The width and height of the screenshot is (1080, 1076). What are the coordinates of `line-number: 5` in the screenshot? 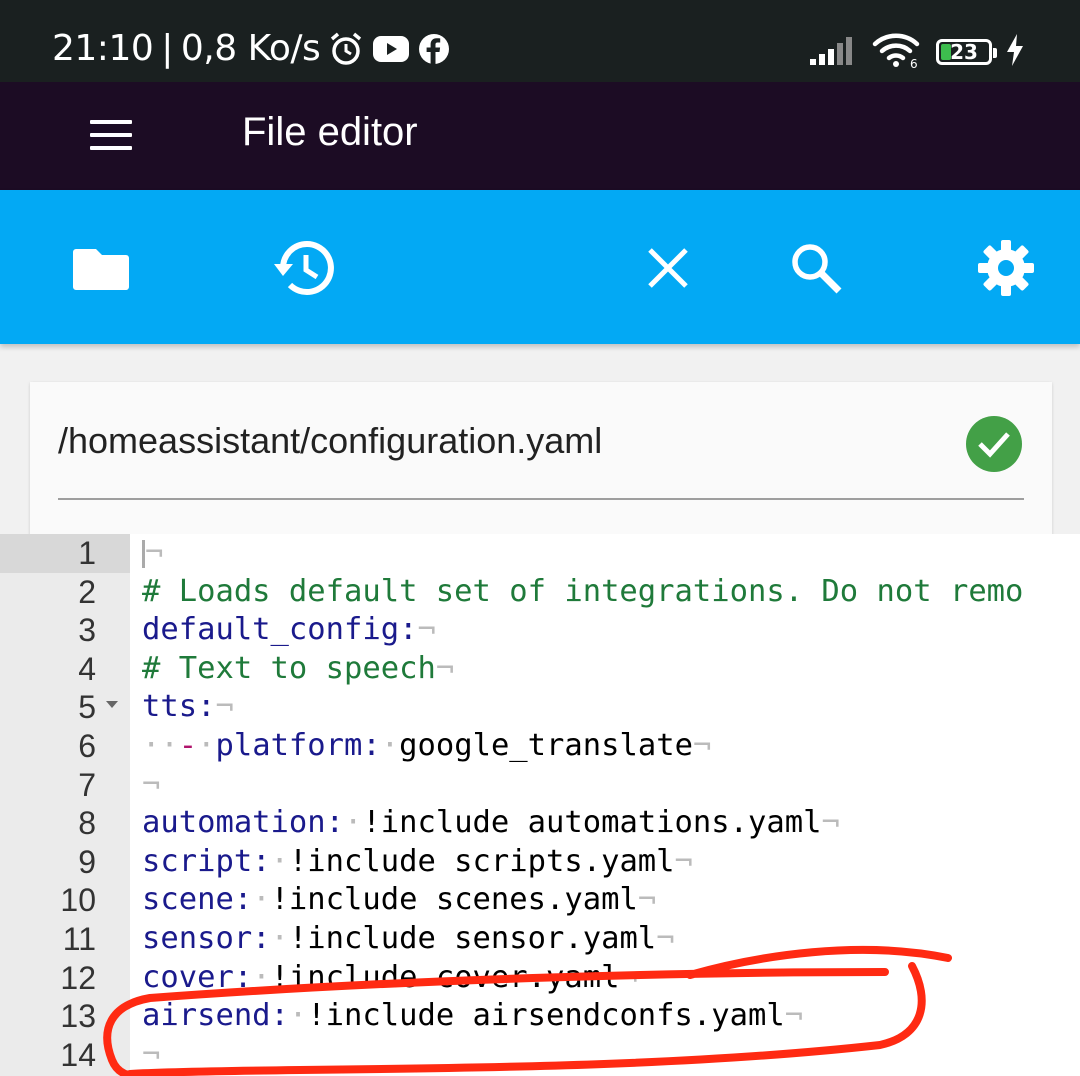 It's located at (87, 707).